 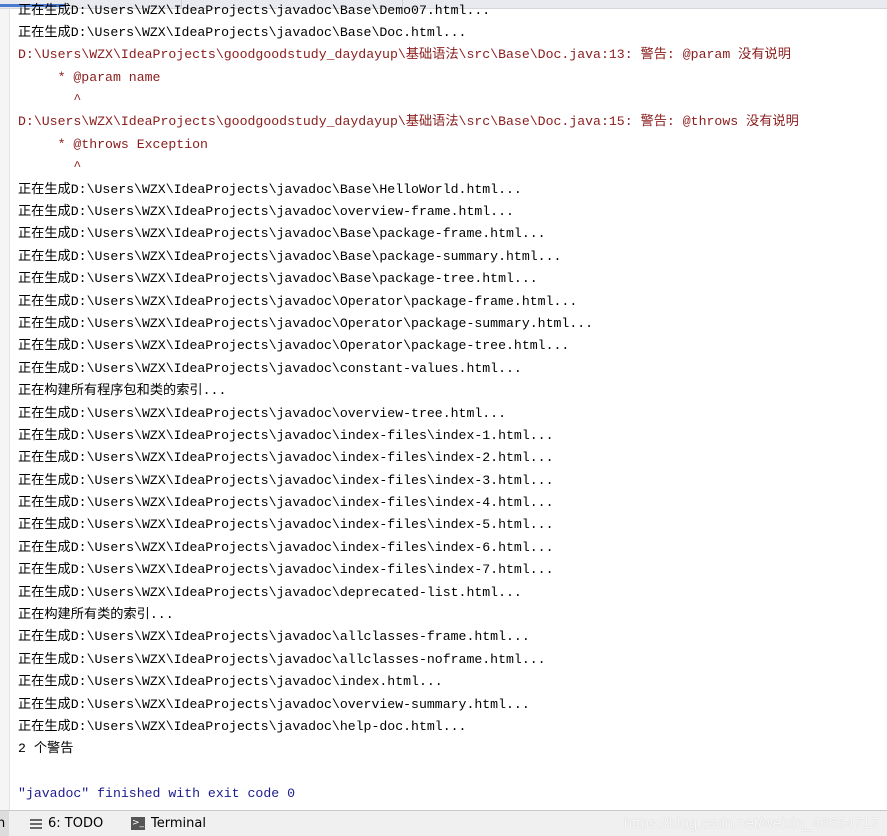 I want to click on todo-label: 6: TODO, so click(x=76, y=823).